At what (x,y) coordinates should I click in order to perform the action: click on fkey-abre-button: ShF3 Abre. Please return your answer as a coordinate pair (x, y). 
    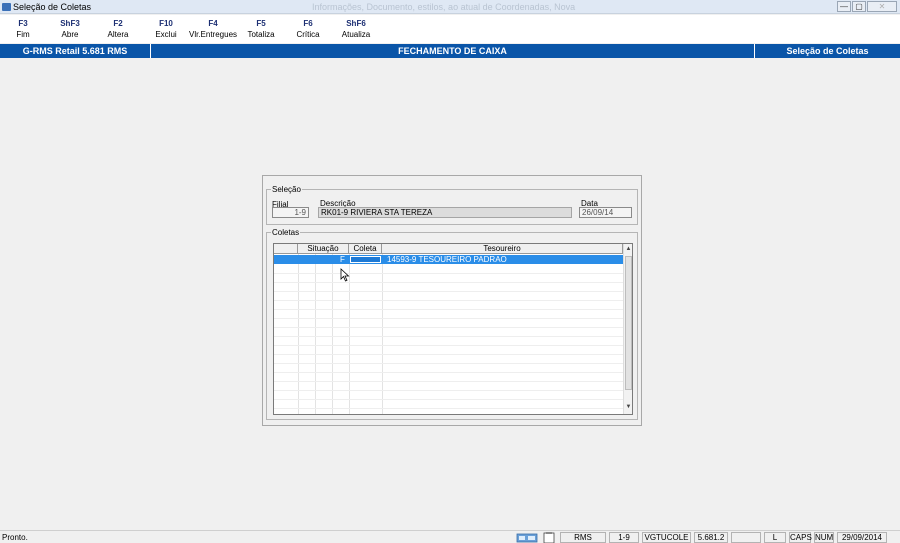
    Looking at the image, I should click on (70, 29).